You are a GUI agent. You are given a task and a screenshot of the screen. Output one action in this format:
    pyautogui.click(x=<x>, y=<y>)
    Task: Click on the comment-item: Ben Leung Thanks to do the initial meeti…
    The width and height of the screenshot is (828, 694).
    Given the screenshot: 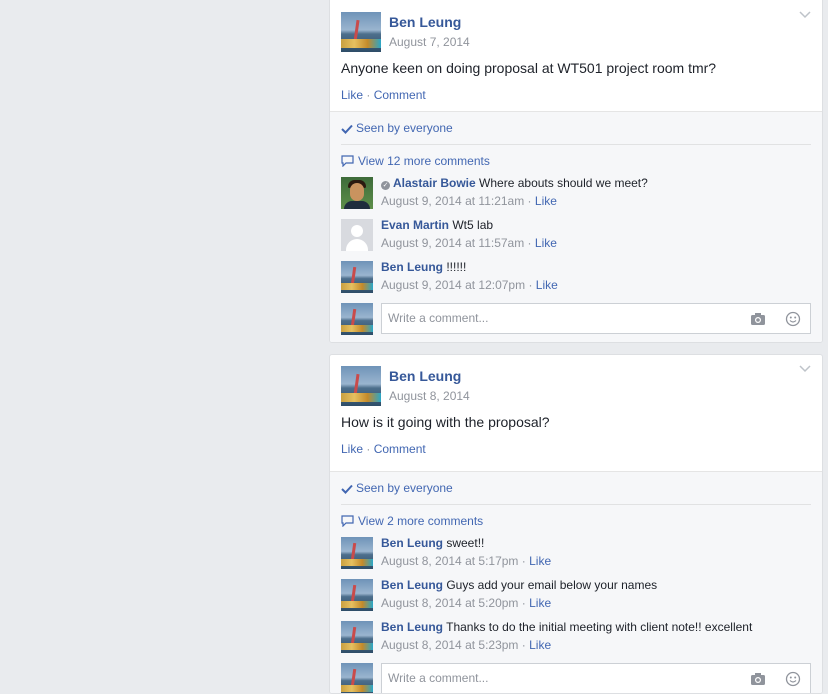 What is the action you would take?
    pyautogui.click(x=576, y=637)
    